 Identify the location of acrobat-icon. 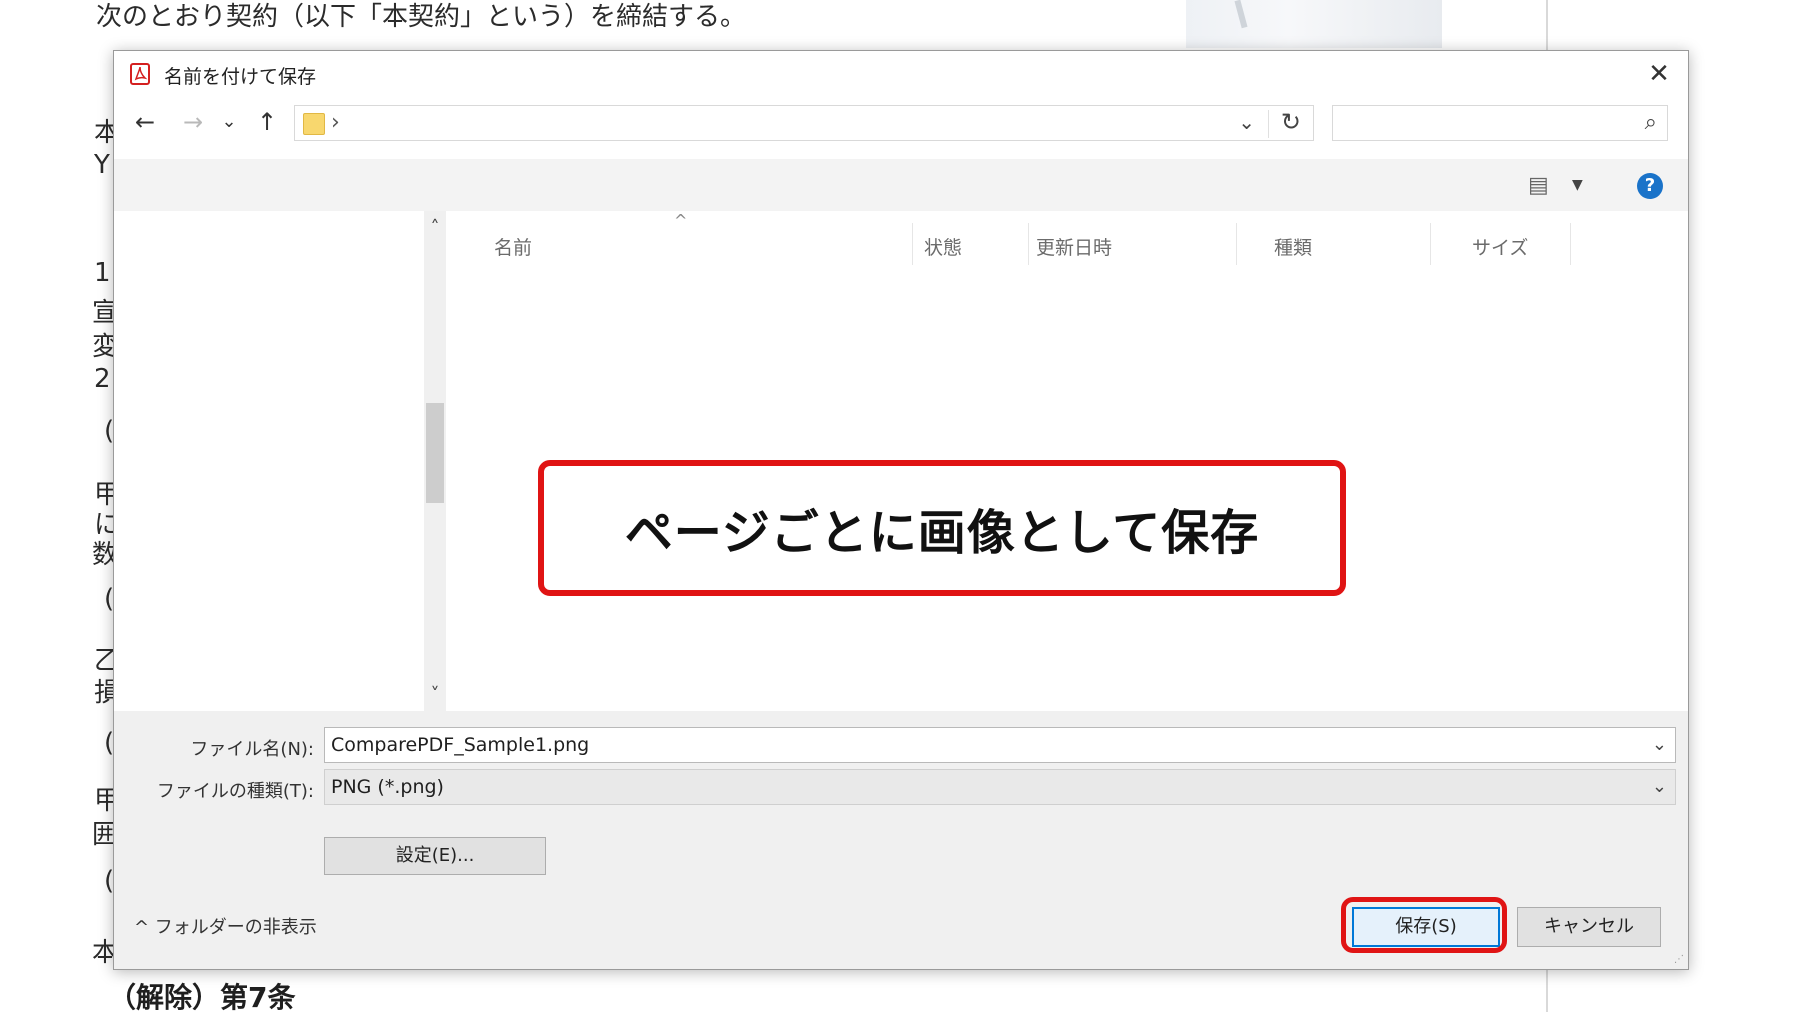
(140, 74).